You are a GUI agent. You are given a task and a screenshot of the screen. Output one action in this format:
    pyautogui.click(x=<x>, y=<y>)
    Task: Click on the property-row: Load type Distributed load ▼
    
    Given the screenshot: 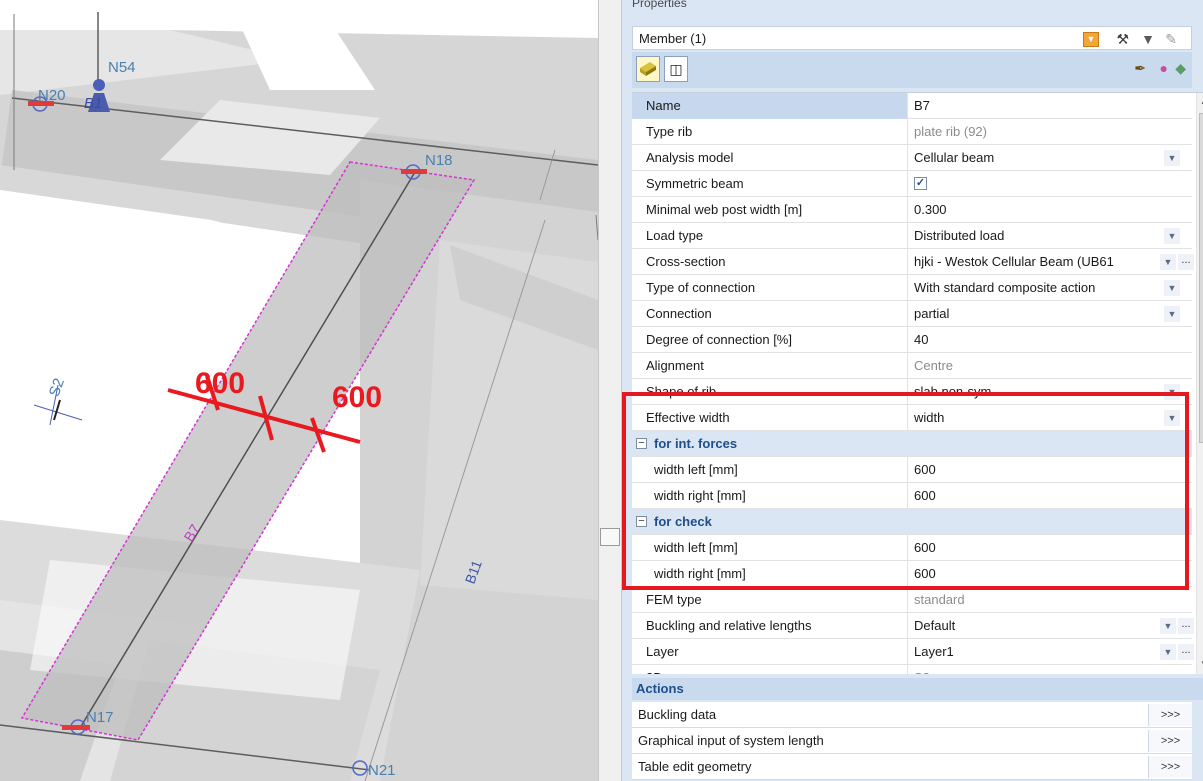 What is the action you would take?
    pyautogui.click(x=912, y=236)
    